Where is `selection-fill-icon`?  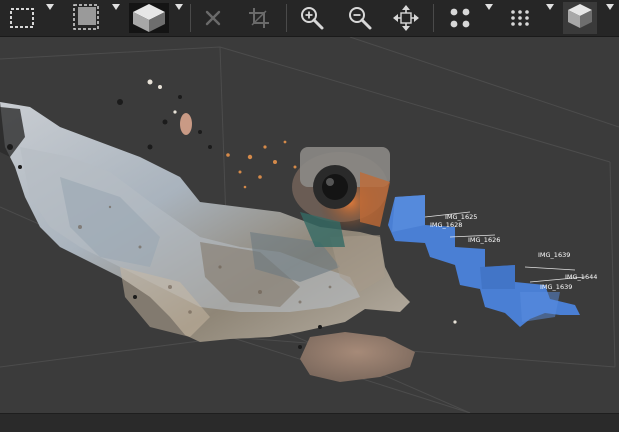
selection-fill-icon is located at coordinates (86, 18).